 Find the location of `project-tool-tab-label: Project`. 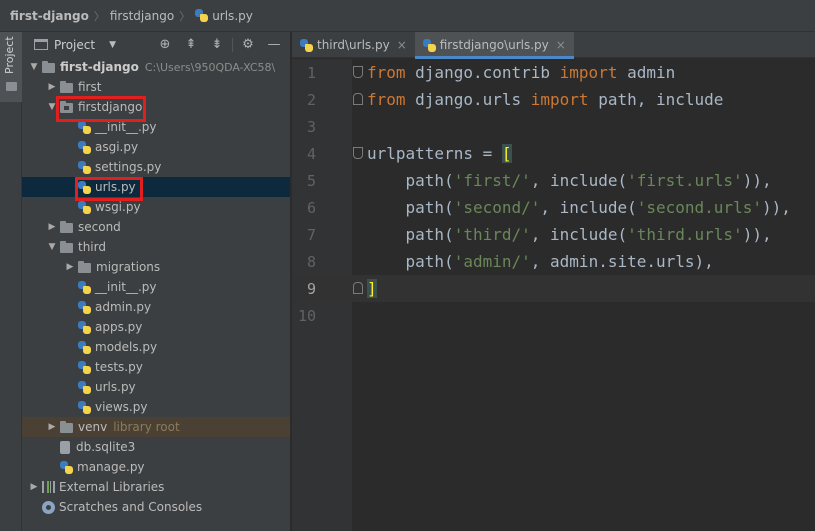

project-tool-tab-label: Project is located at coordinates (9, 55).